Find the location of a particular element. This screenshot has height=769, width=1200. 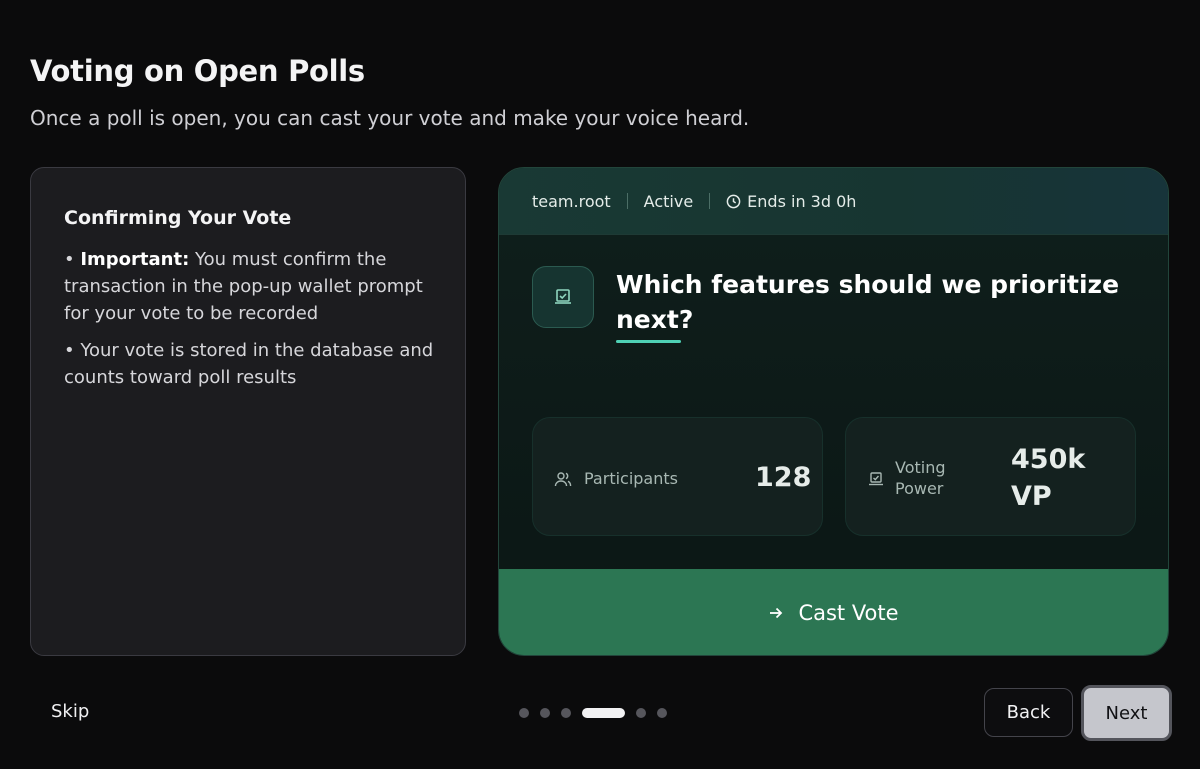

info-heading: Confirming Your Vote is located at coordinates (178, 218).